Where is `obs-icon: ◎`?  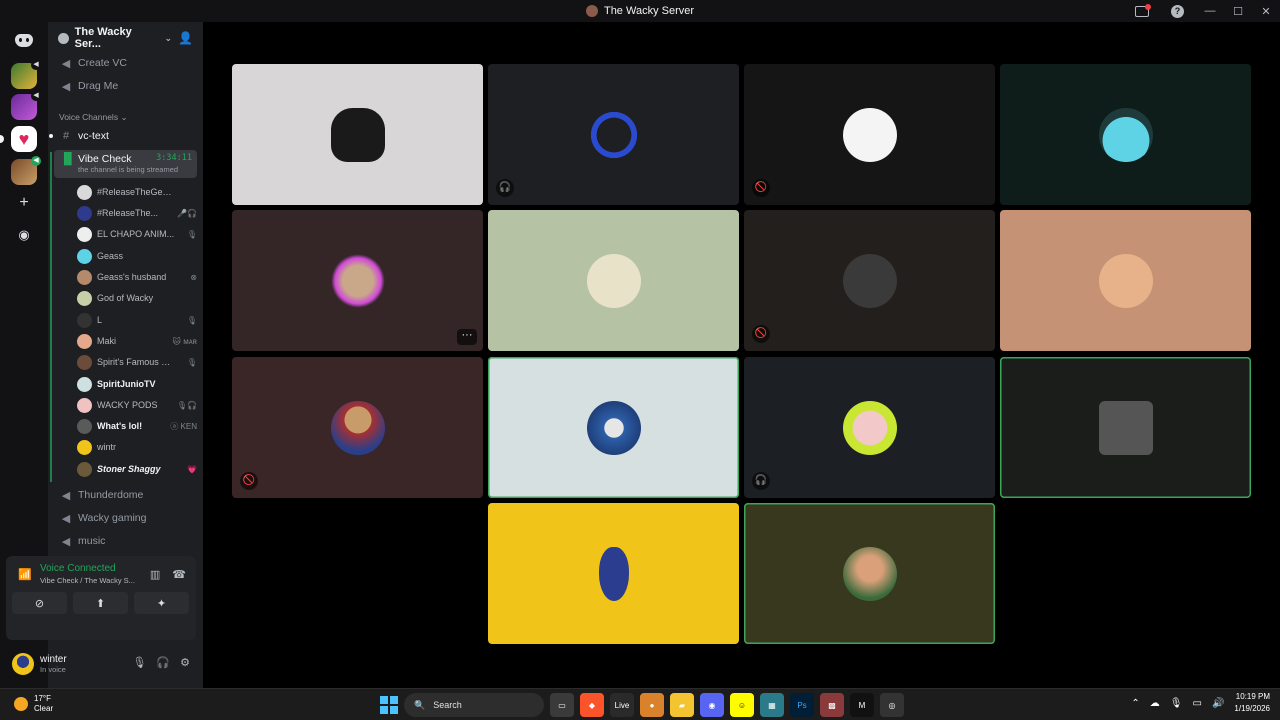 obs-icon: ◎ is located at coordinates (892, 705).